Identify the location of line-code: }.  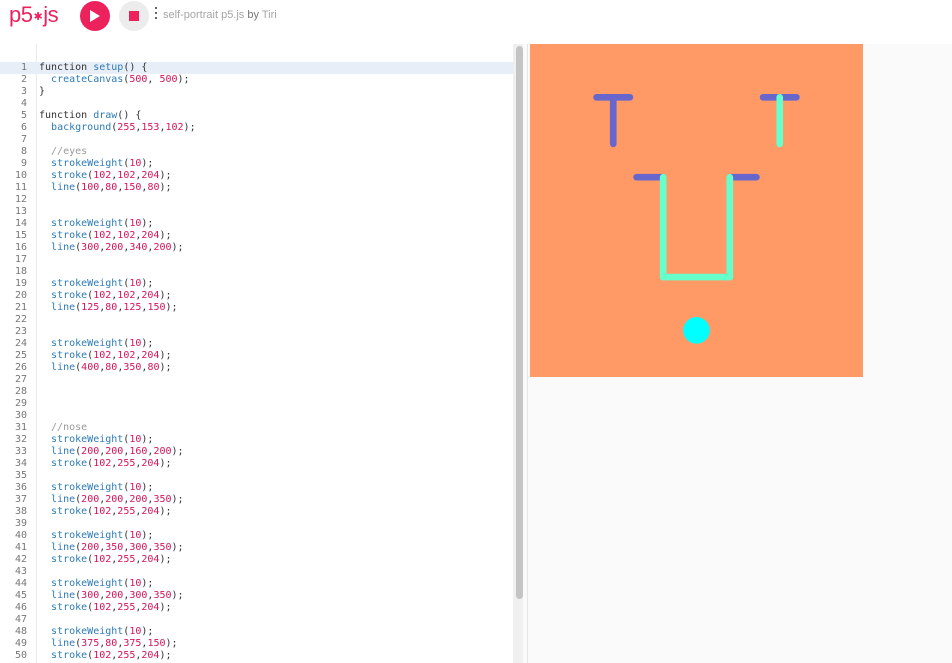
(42, 92).